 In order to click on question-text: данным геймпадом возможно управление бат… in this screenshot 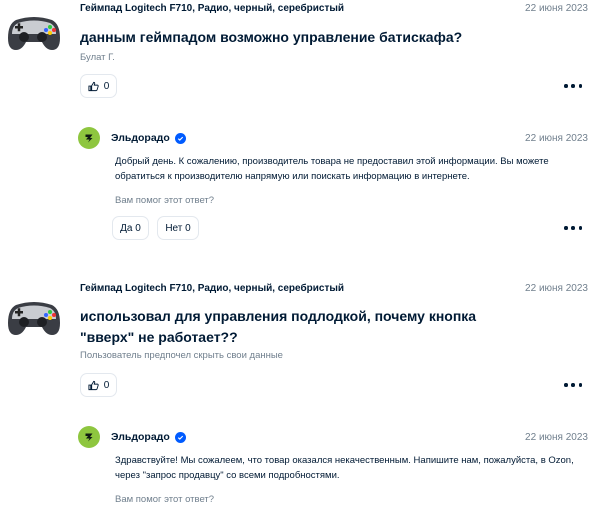, I will do `click(271, 37)`.